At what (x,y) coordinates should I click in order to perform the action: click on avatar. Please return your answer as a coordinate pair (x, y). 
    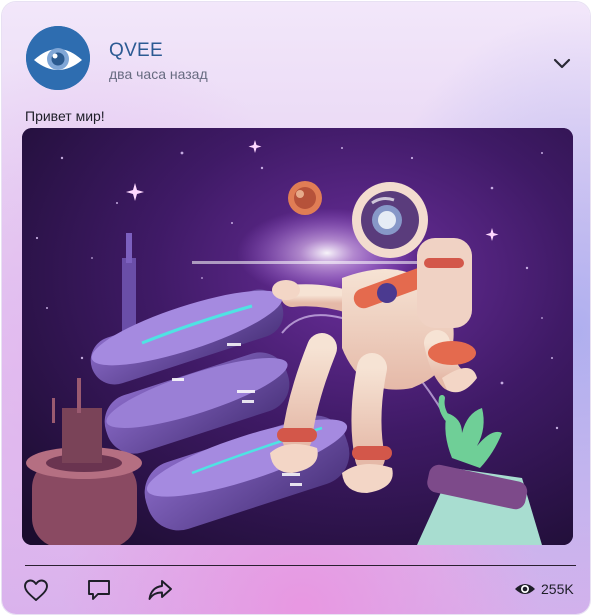
    Looking at the image, I should click on (58, 58).